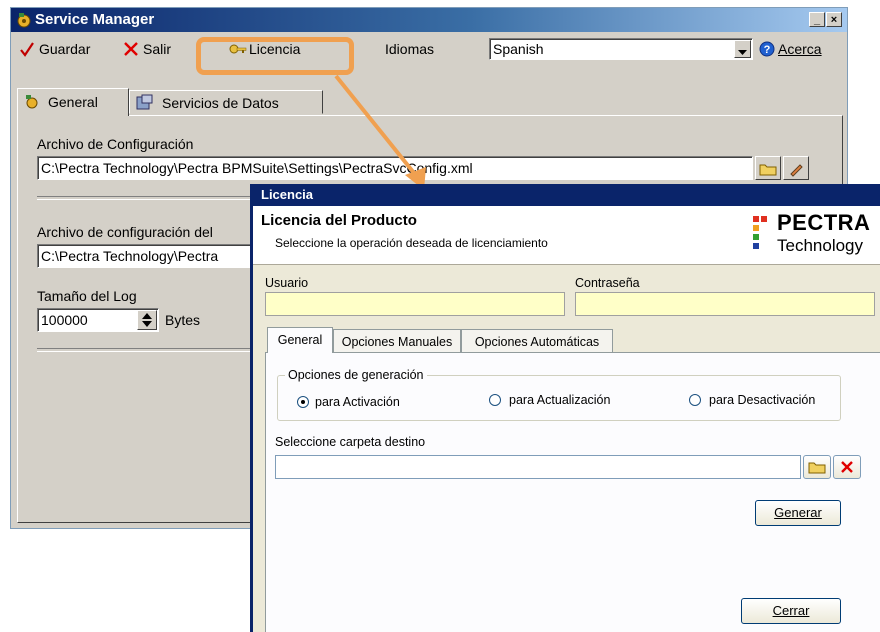  I want to click on tab-automatic-options: Opciones Automáticas, so click(537, 341).